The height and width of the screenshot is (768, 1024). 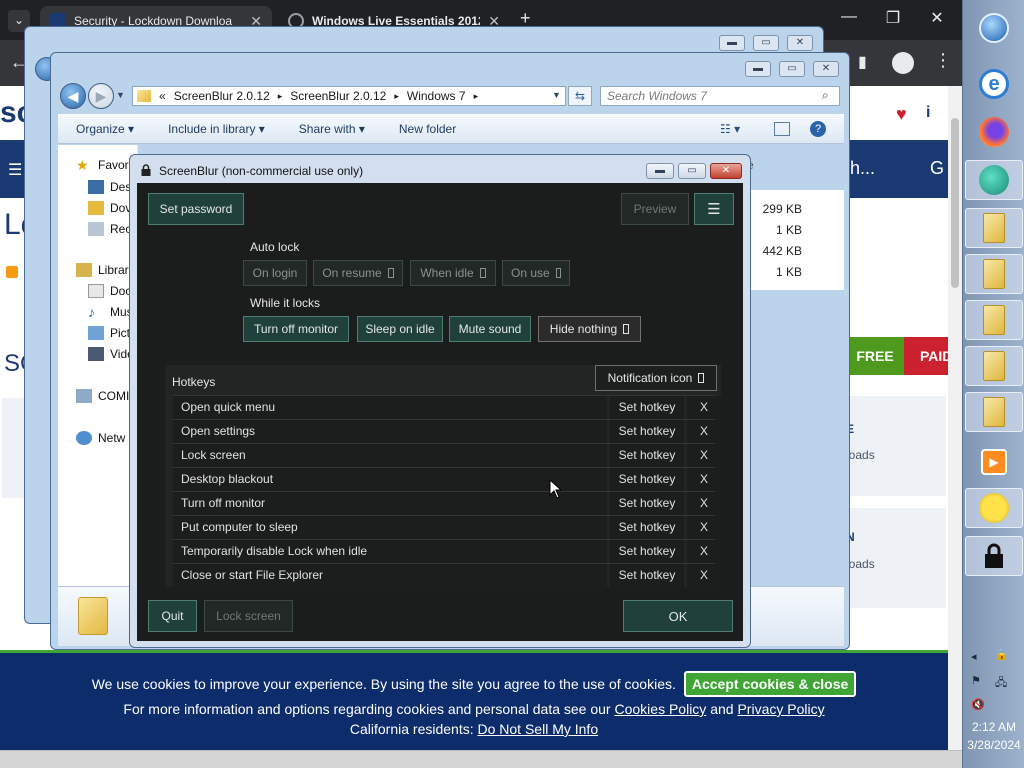 I want to click on free-download-button: FREE, so click(x=875, y=356).